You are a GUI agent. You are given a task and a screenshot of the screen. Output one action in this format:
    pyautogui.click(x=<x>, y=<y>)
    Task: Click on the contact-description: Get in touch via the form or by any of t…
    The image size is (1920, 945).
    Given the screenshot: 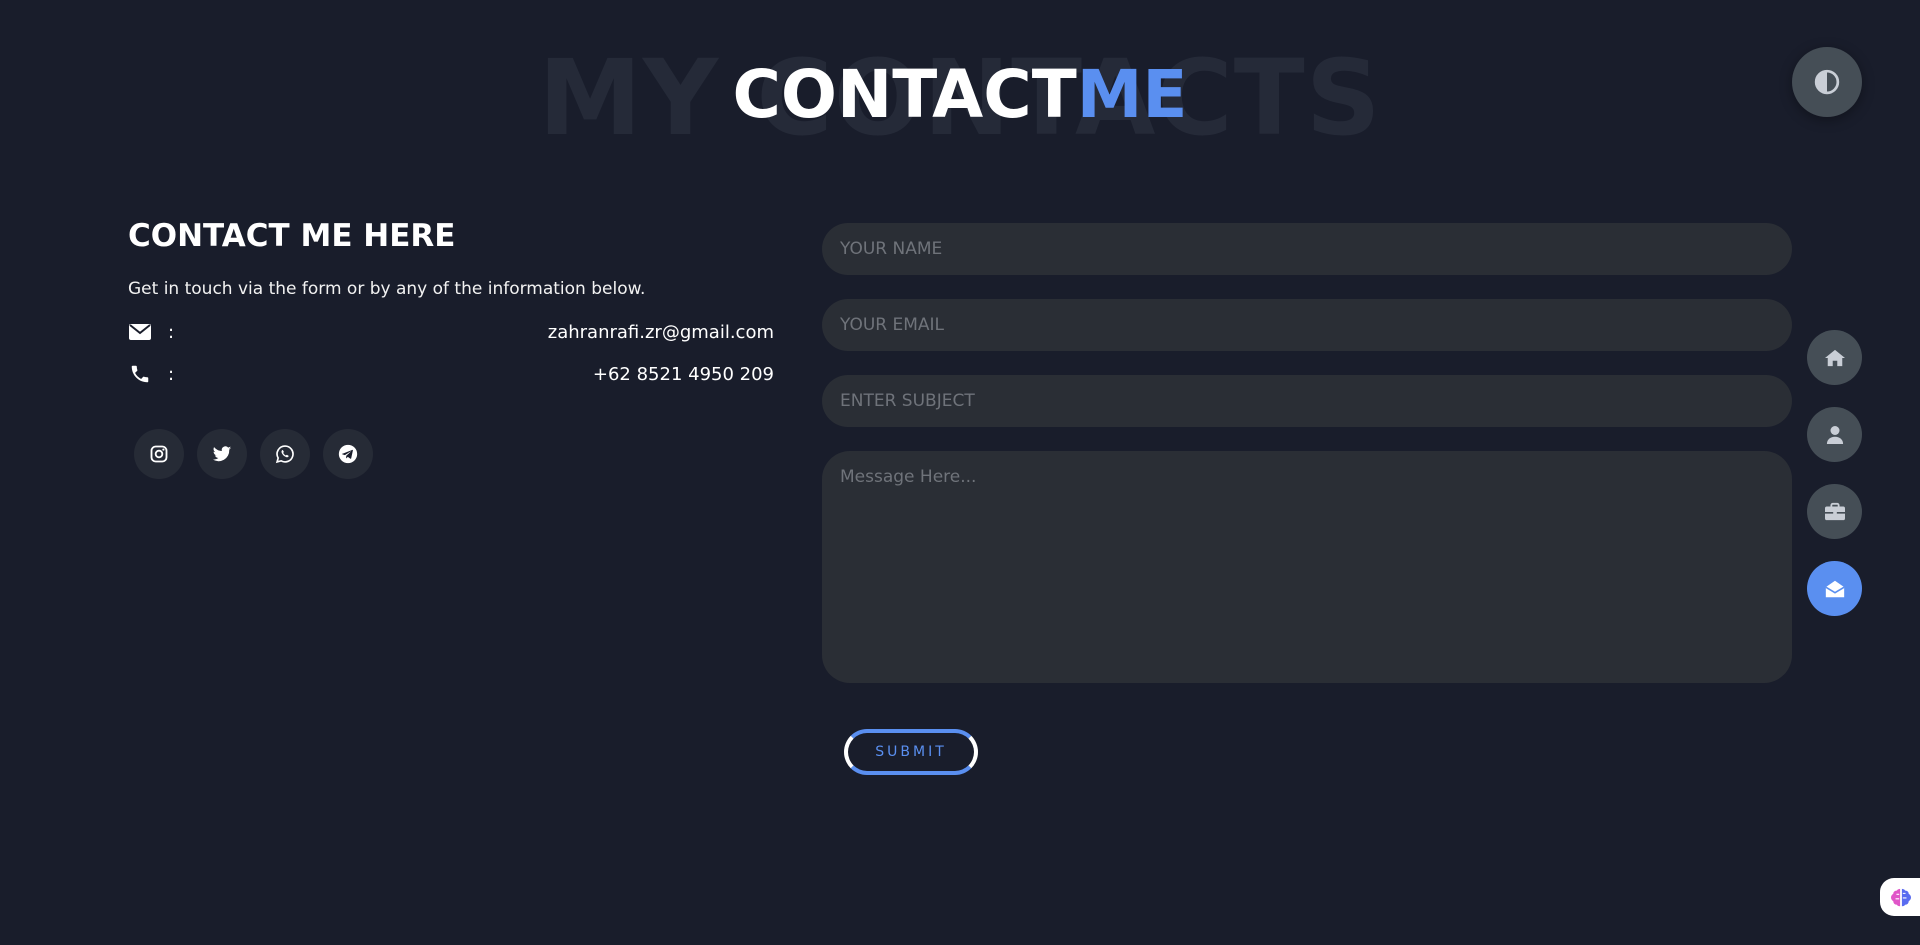 What is the action you would take?
    pyautogui.click(x=387, y=289)
    